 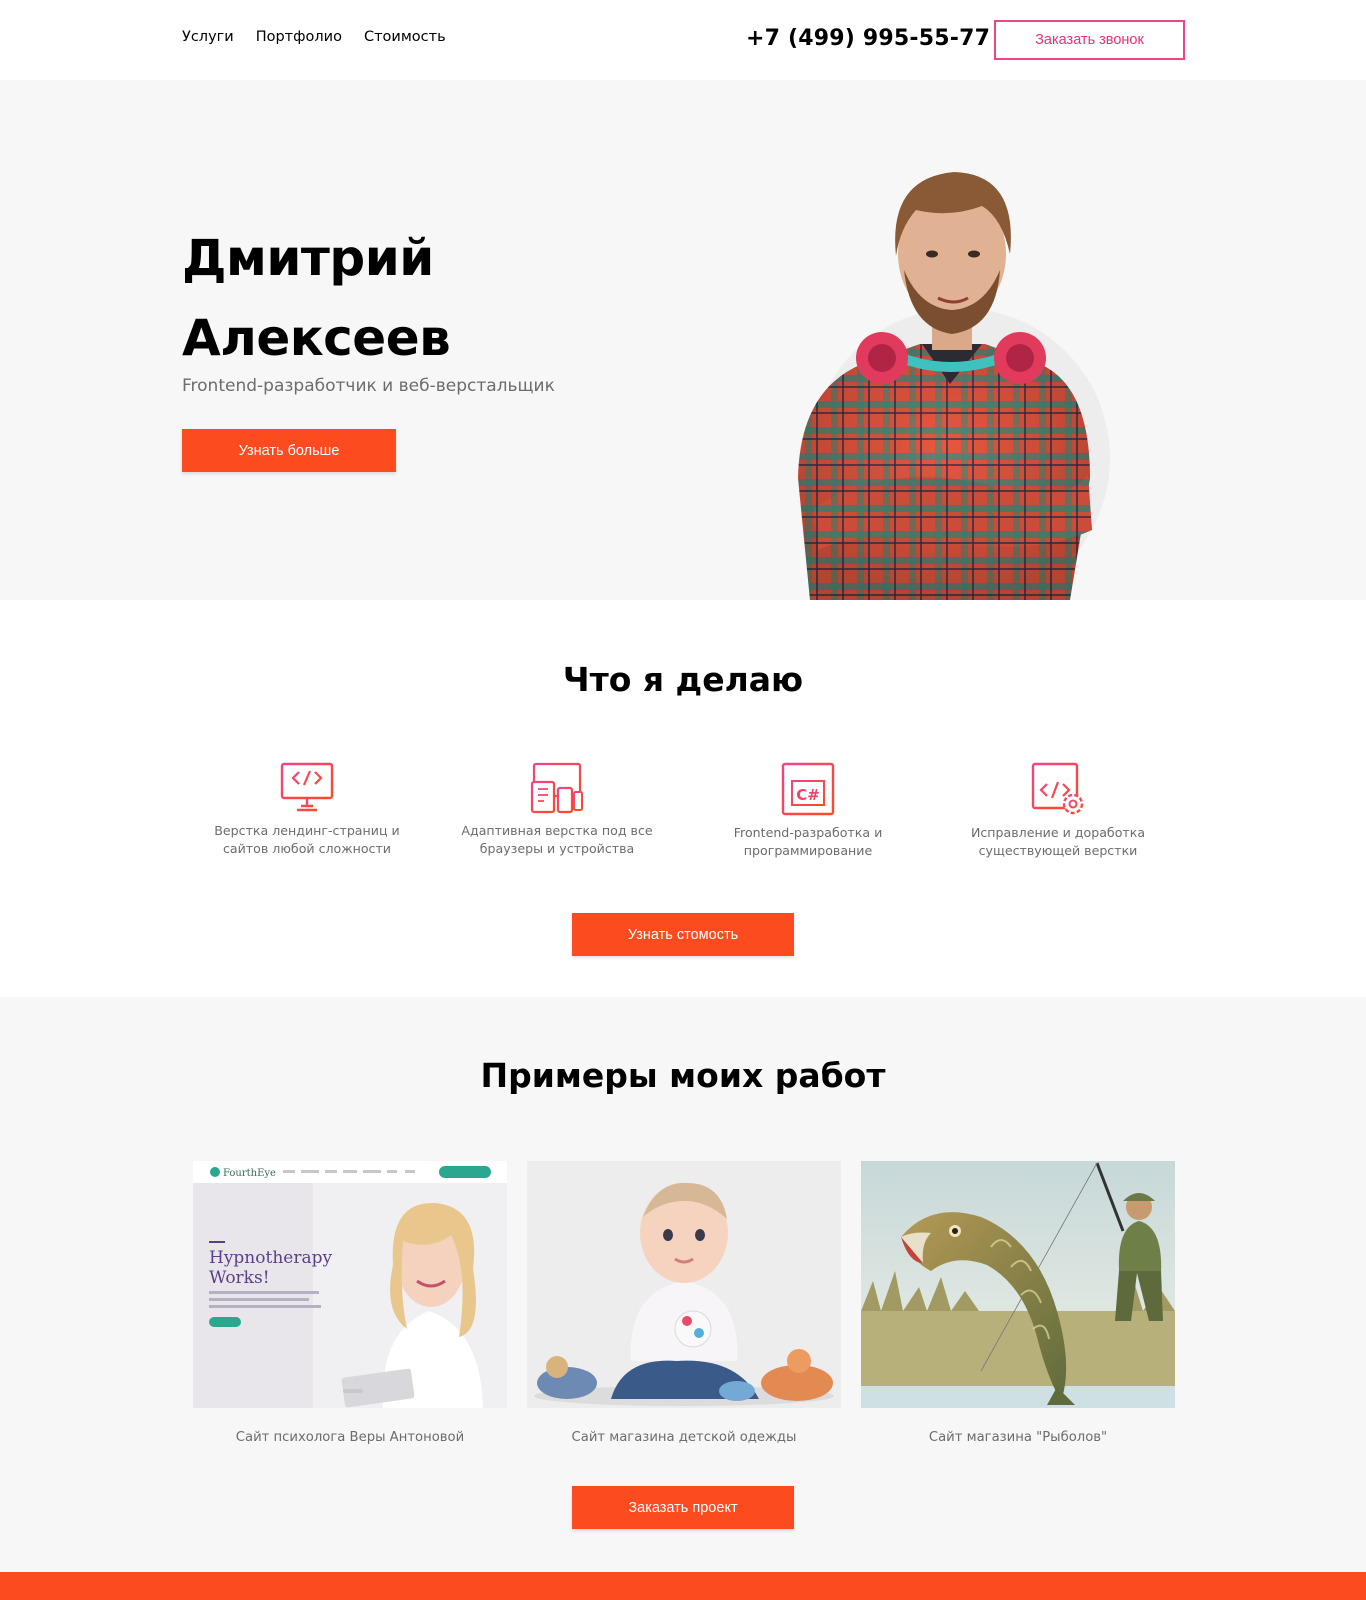 I want to click on service-label-line: Исправление и доработка, so click(x=1058, y=832).